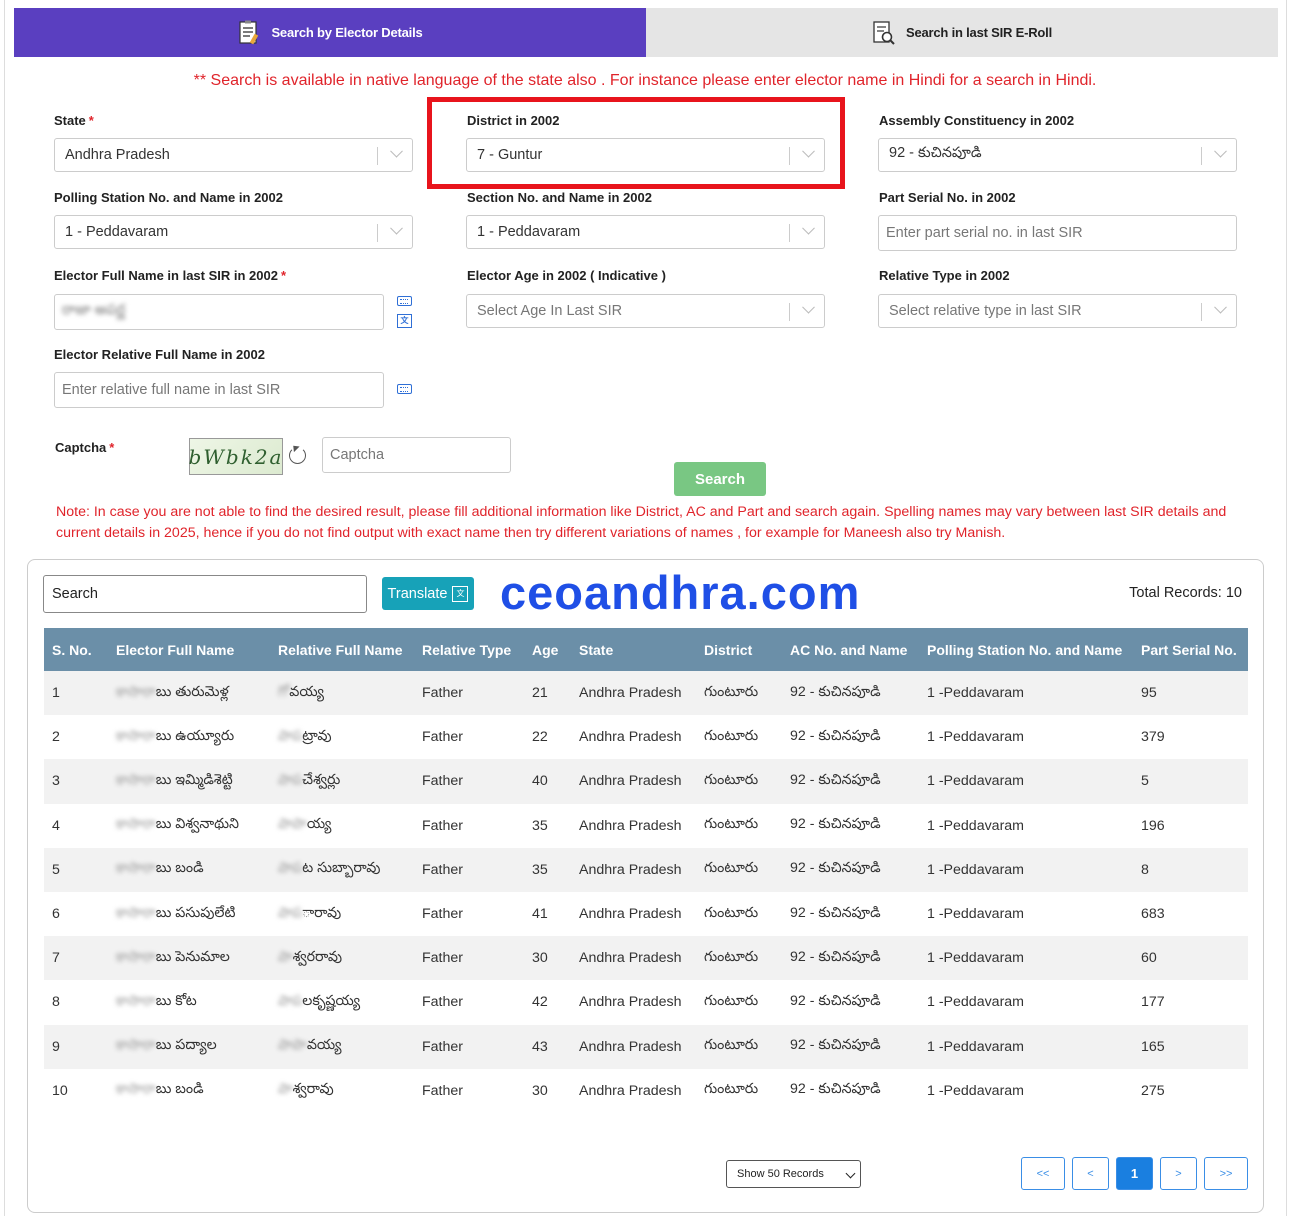 Image resolution: width=1290 pixels, height=1216 pixels. What do you see at coordinates (117, 232) in the screenshot?
I see `polling-value: 1 - Peddavaram` at bounding box center [117, 232].